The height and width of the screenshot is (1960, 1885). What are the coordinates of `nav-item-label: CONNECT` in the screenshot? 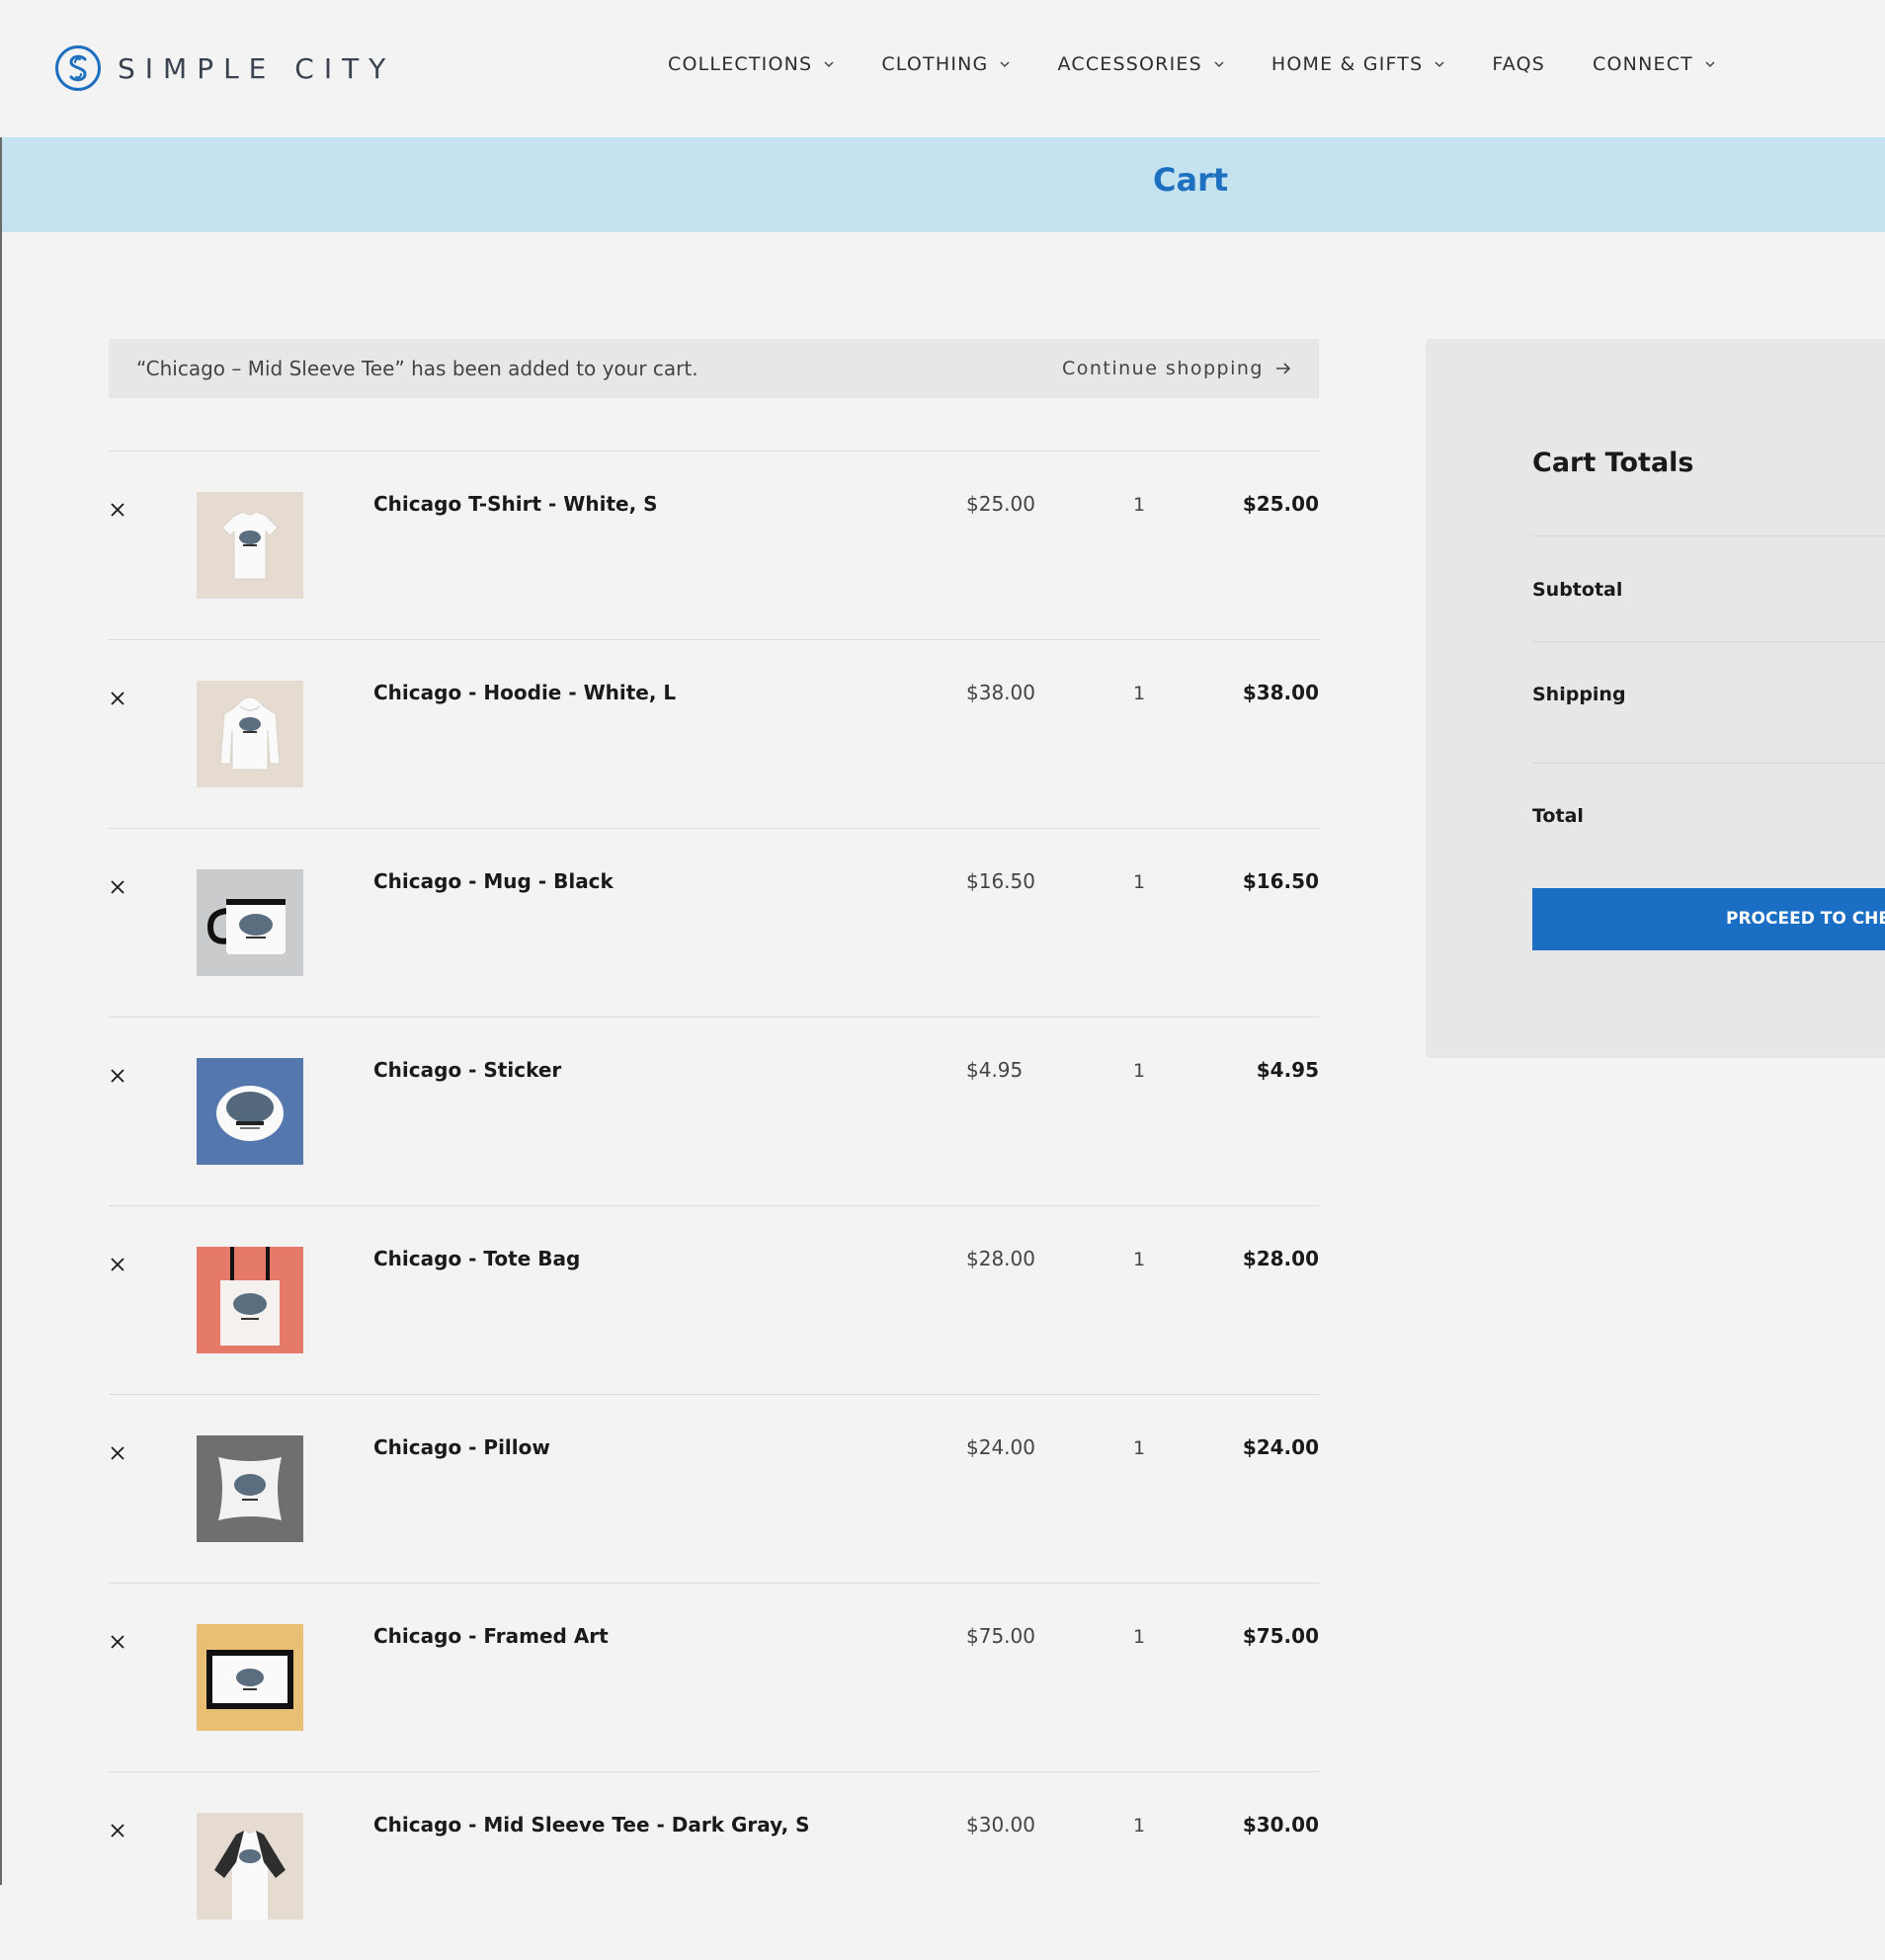 It's located at (1643, 64).